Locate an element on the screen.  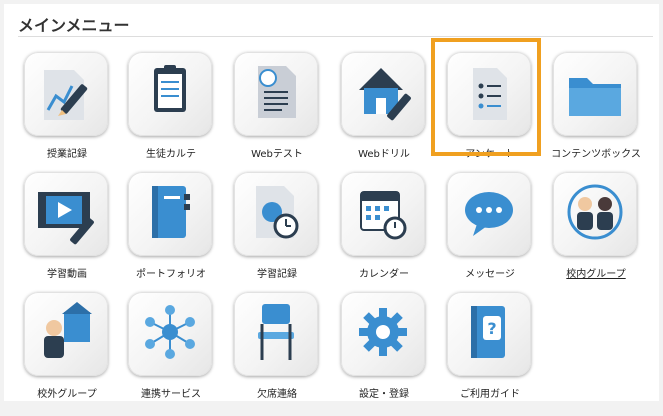
web-drill-icon is located at coordinates (383, 94).